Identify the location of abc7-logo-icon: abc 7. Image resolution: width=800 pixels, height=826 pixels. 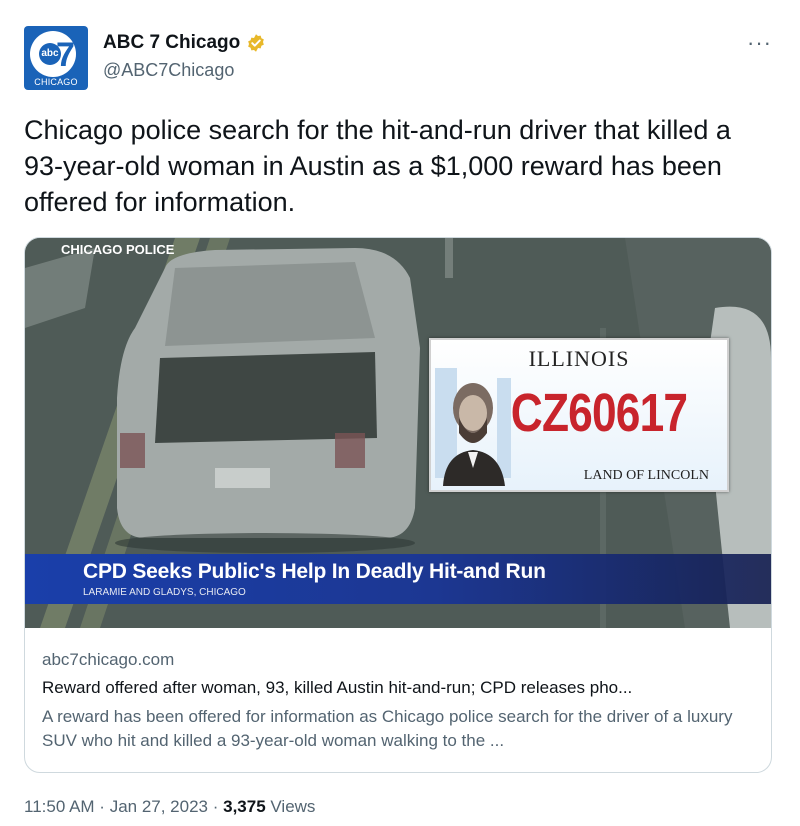
(53, 54).